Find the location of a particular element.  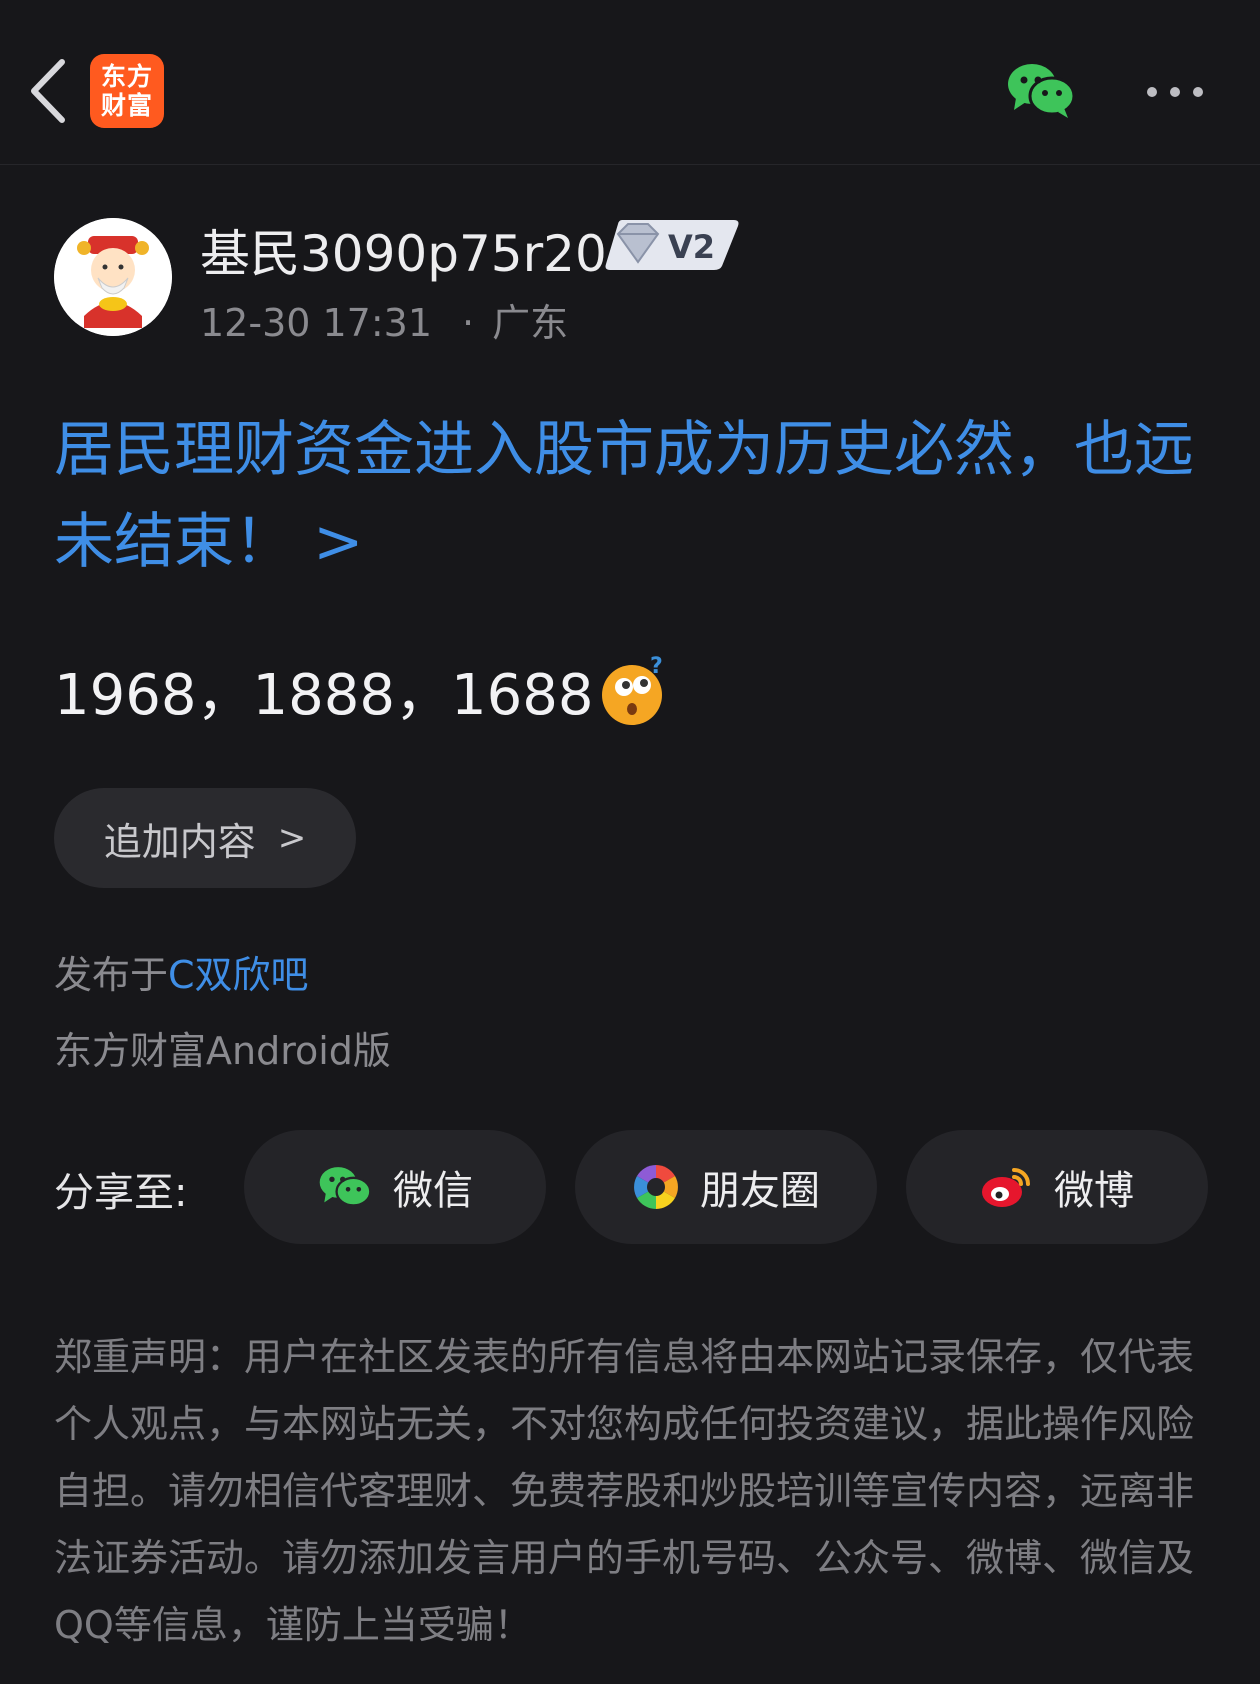

username: 基民3090p75r20 is located at coordinates (403, 250).